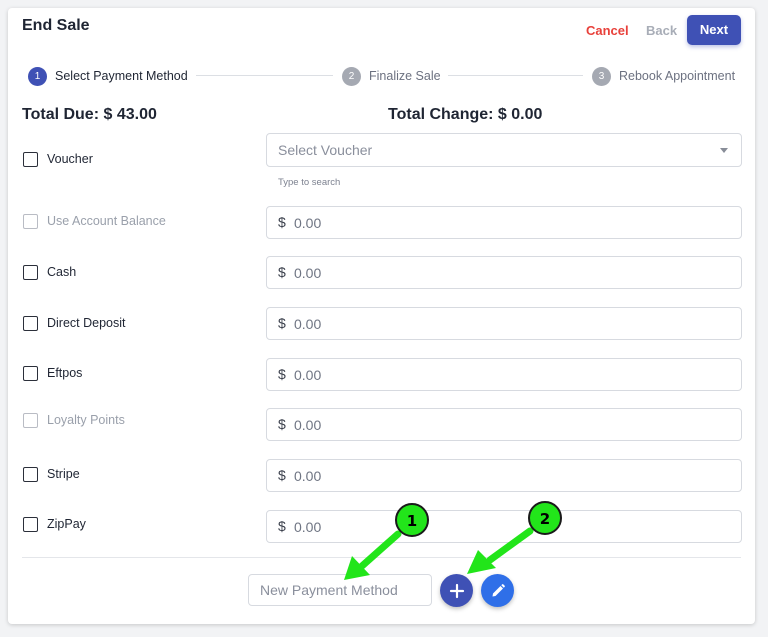 The width and height of the screenshot is (768, 637). What do you see at coordinates (381, 557) in the screenshot?
I see `divider` at bounding box center [381, 557].